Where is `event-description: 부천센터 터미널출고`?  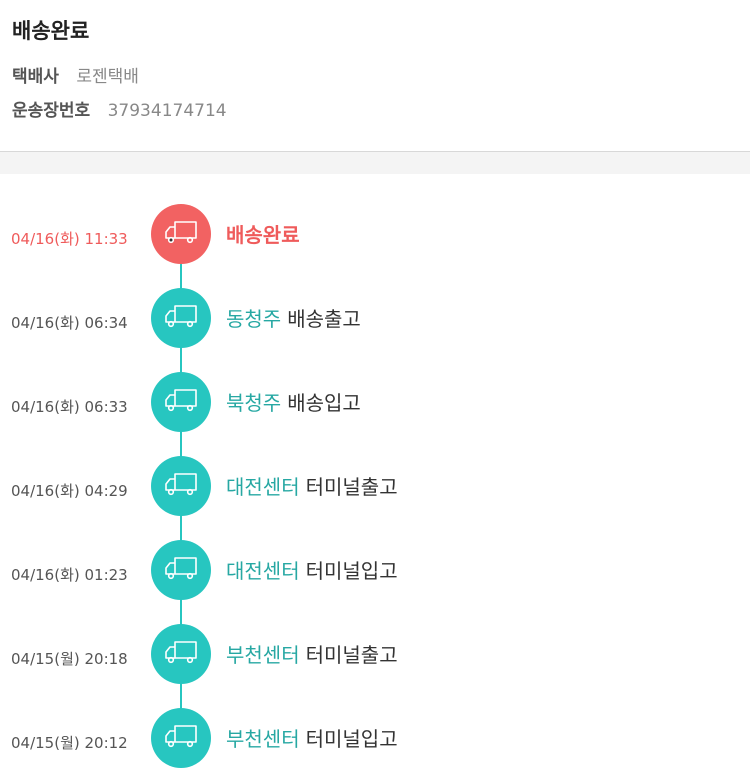
event-description: 부천센터 터미널출고 is located at coordinates (312, 653).